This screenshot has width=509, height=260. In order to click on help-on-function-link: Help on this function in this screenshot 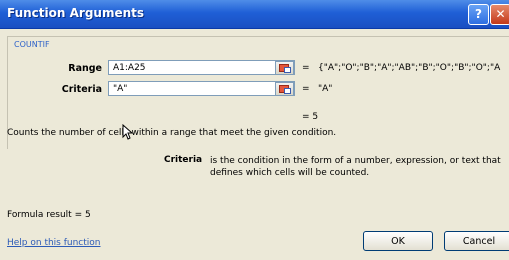, I will do `click(54, 243)`.